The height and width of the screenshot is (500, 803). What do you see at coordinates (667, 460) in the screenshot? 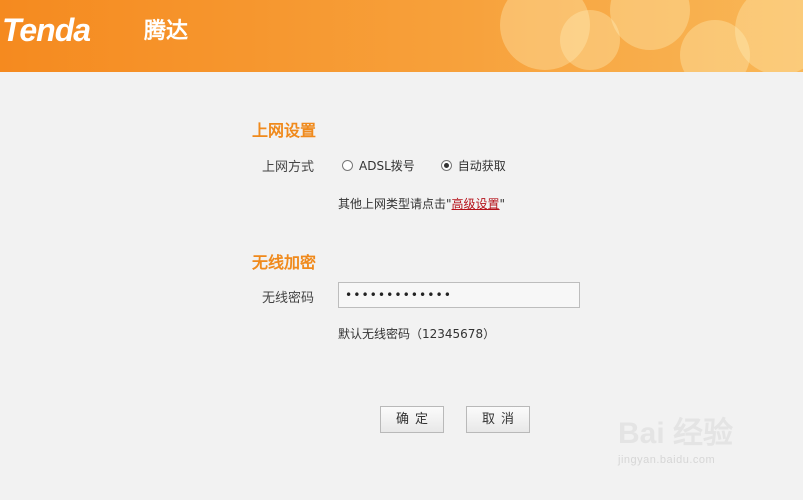
I see `watermark-sub: jingyan.baidu.com` at bounding box center [667, 460].